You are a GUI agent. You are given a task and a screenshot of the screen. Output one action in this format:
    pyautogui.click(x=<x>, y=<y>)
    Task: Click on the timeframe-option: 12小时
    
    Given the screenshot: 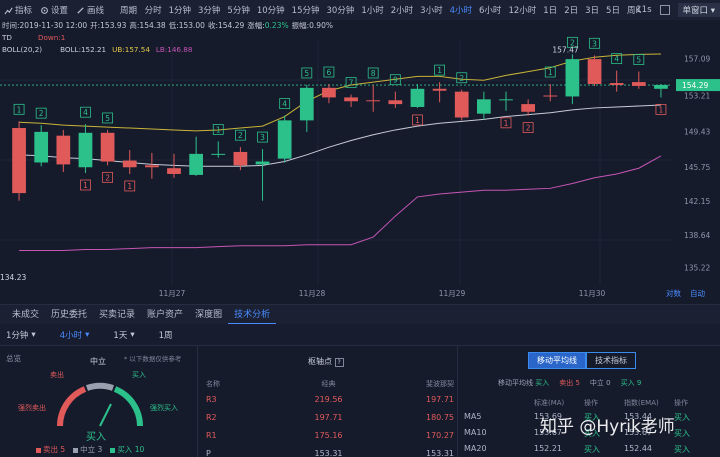 What is the action you would take?
    pyautogui.click(x=522, y=10)
    